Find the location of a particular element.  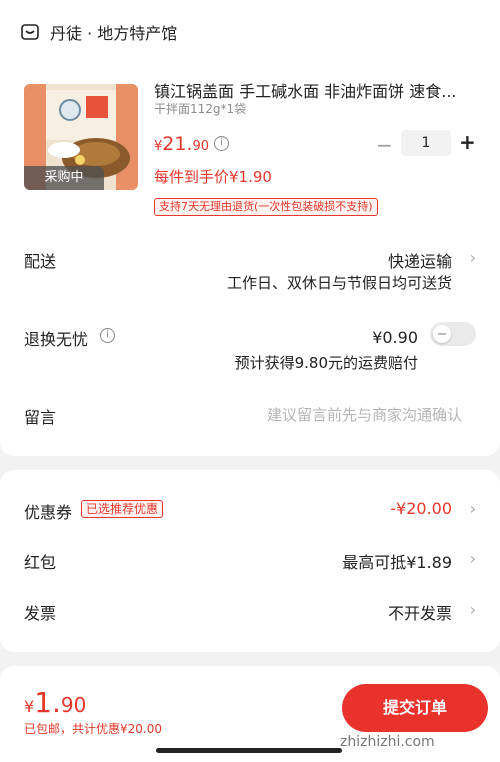

coupon-value: -¥20.00 is located at coordinates (421, 508).